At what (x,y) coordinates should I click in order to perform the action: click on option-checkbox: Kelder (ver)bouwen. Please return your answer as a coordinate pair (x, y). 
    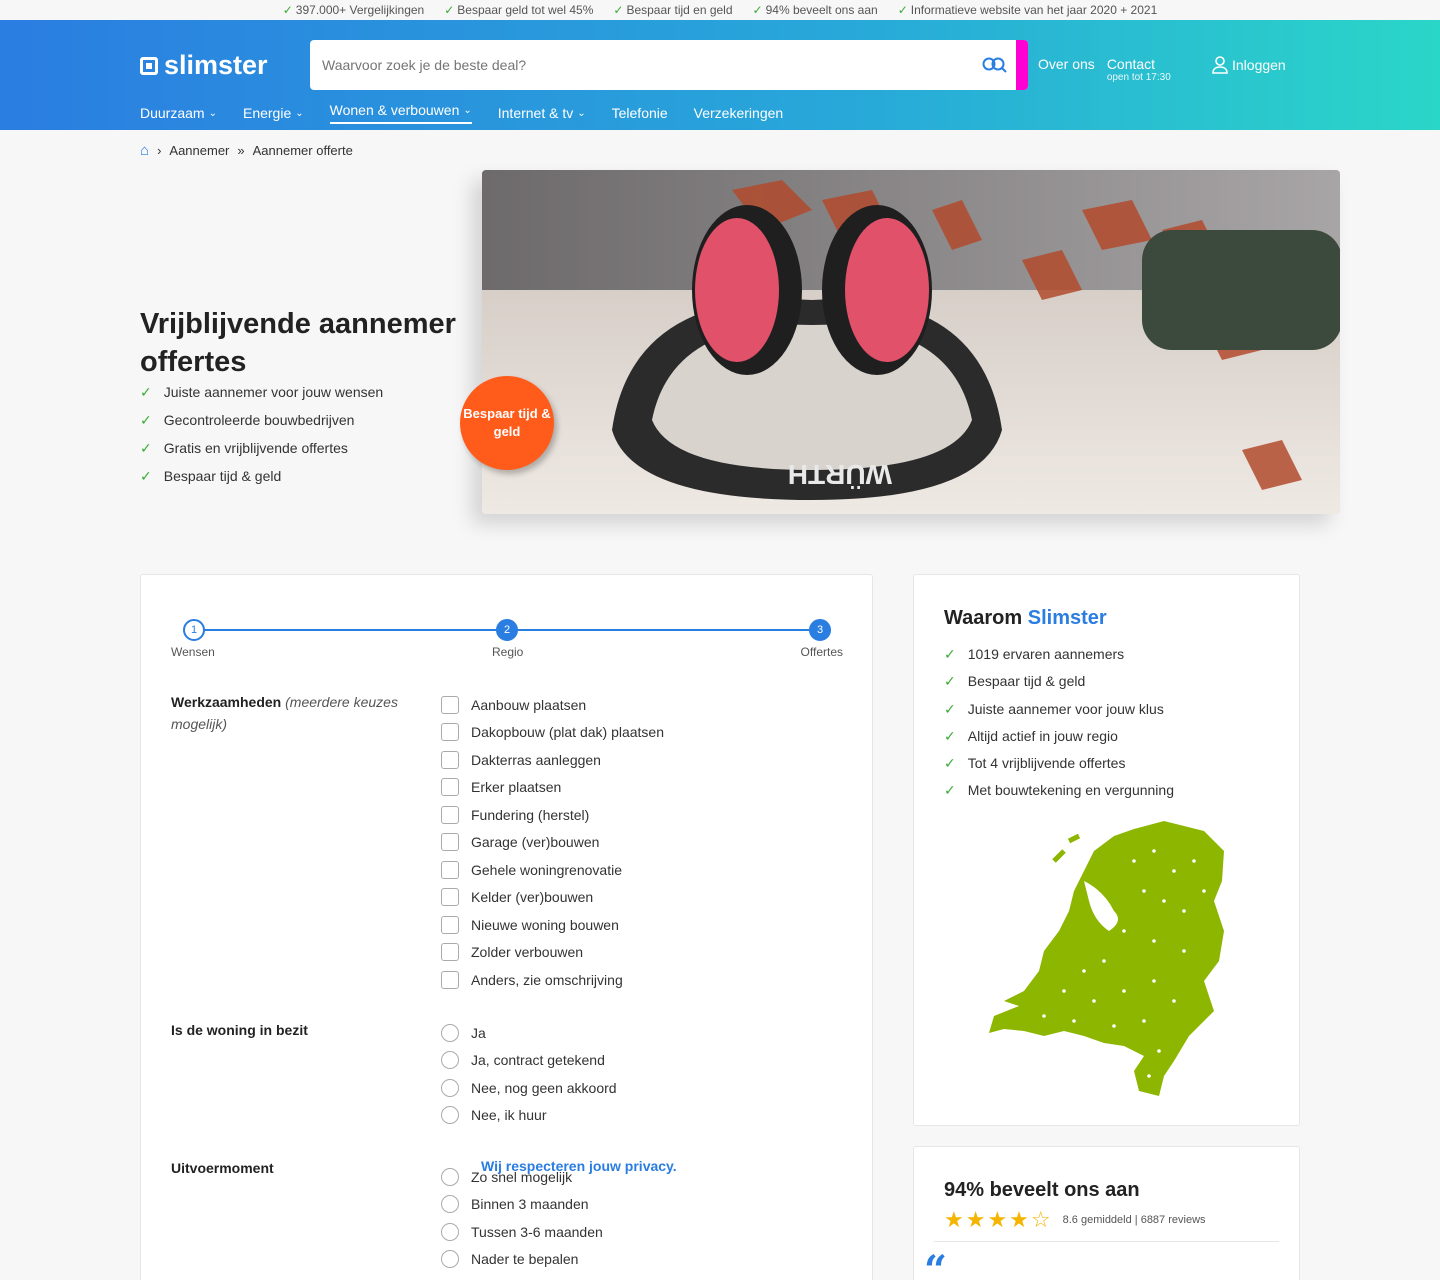
    Looking at the image, I should click on (552, 898).